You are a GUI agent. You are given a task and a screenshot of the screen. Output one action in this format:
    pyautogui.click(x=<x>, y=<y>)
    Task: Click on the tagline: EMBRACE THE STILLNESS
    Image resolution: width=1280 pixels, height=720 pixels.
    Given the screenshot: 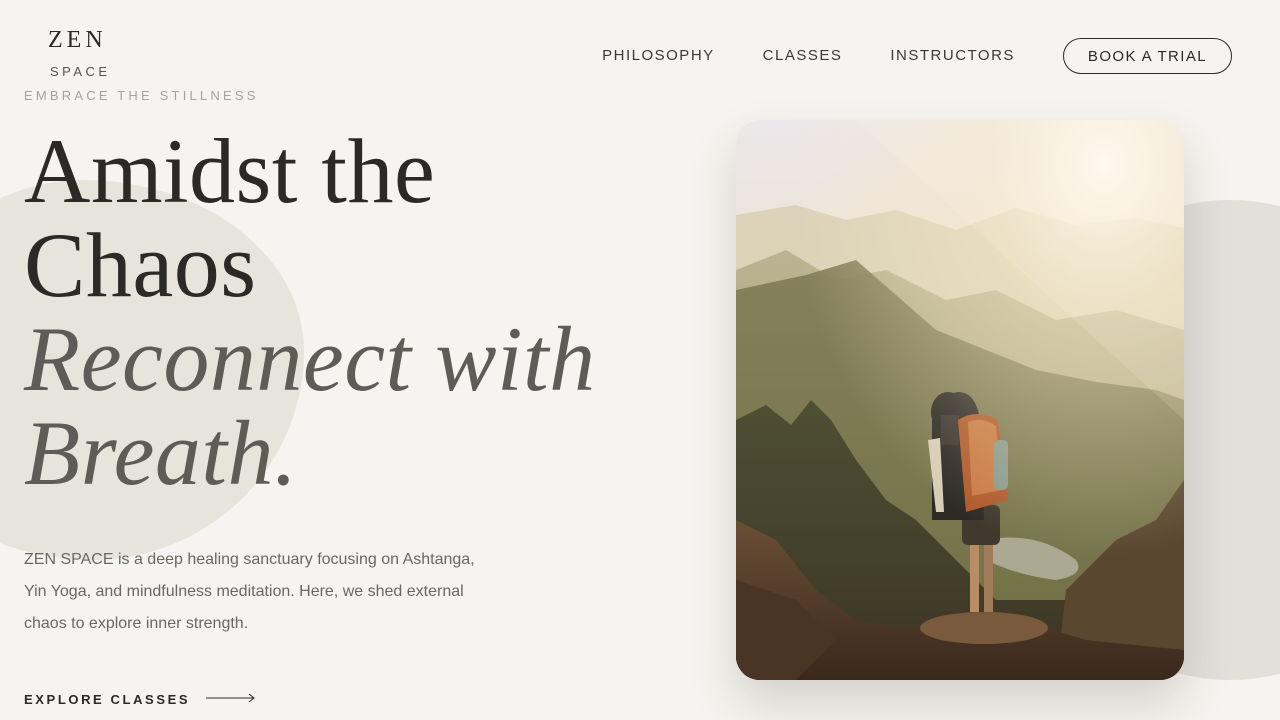 What is the action you would take?
    pyautogui.click(x=141, y=95)
    